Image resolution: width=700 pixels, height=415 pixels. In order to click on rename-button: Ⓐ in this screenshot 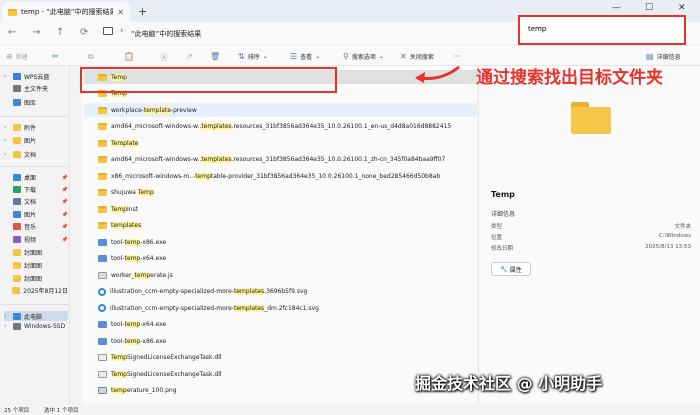, I will do `click(164, 57)`.